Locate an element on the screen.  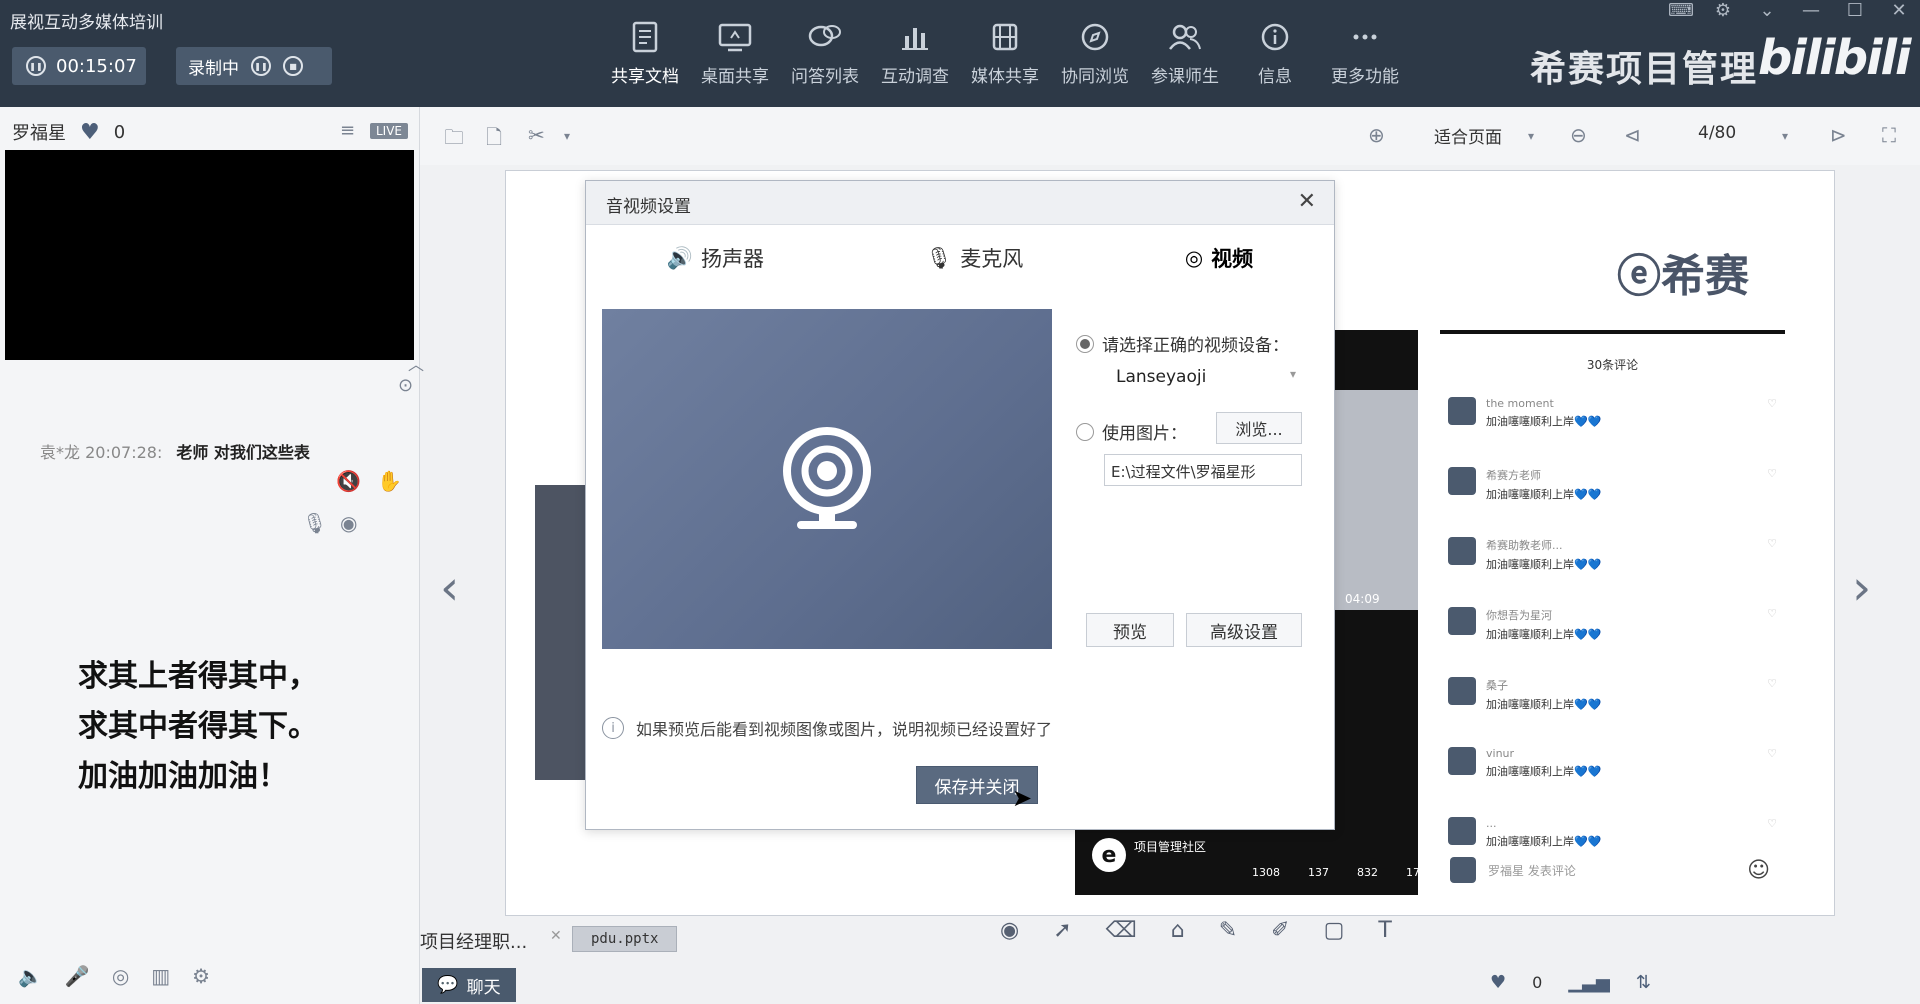
left-bottom-icons: 🔈 🎤 ◎ ▥ ⚙ is located at coordinates (114, 976).